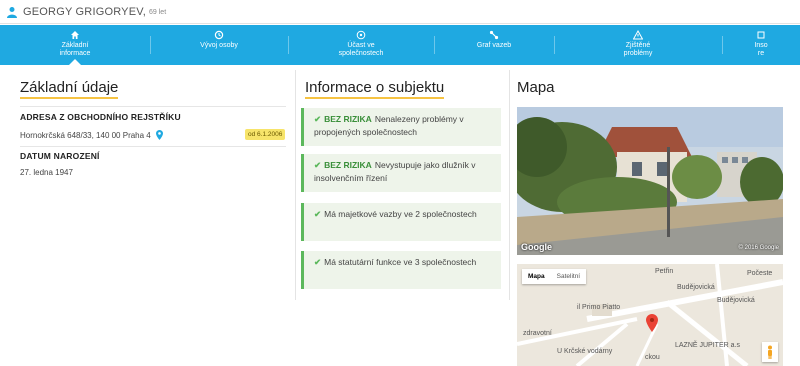 This screenshot has height=366, width=800. Describe the element at coordinates (375, 89) in the screenshot. I see `subject-info-title: Informace o subjektu` at that location.